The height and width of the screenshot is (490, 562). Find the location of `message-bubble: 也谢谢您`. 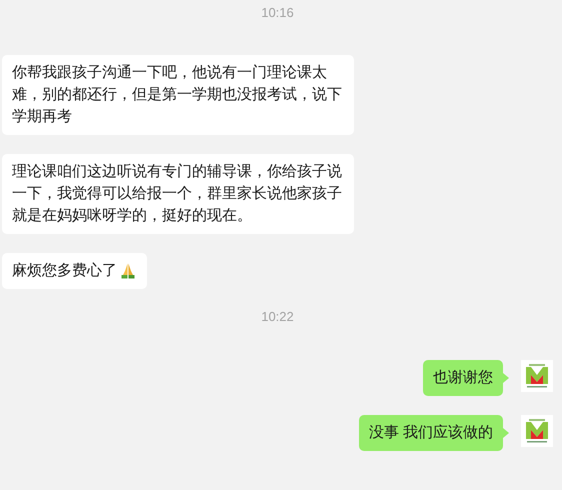

message-bubble: 也谢谢您 is located at coordinates (463, 378).